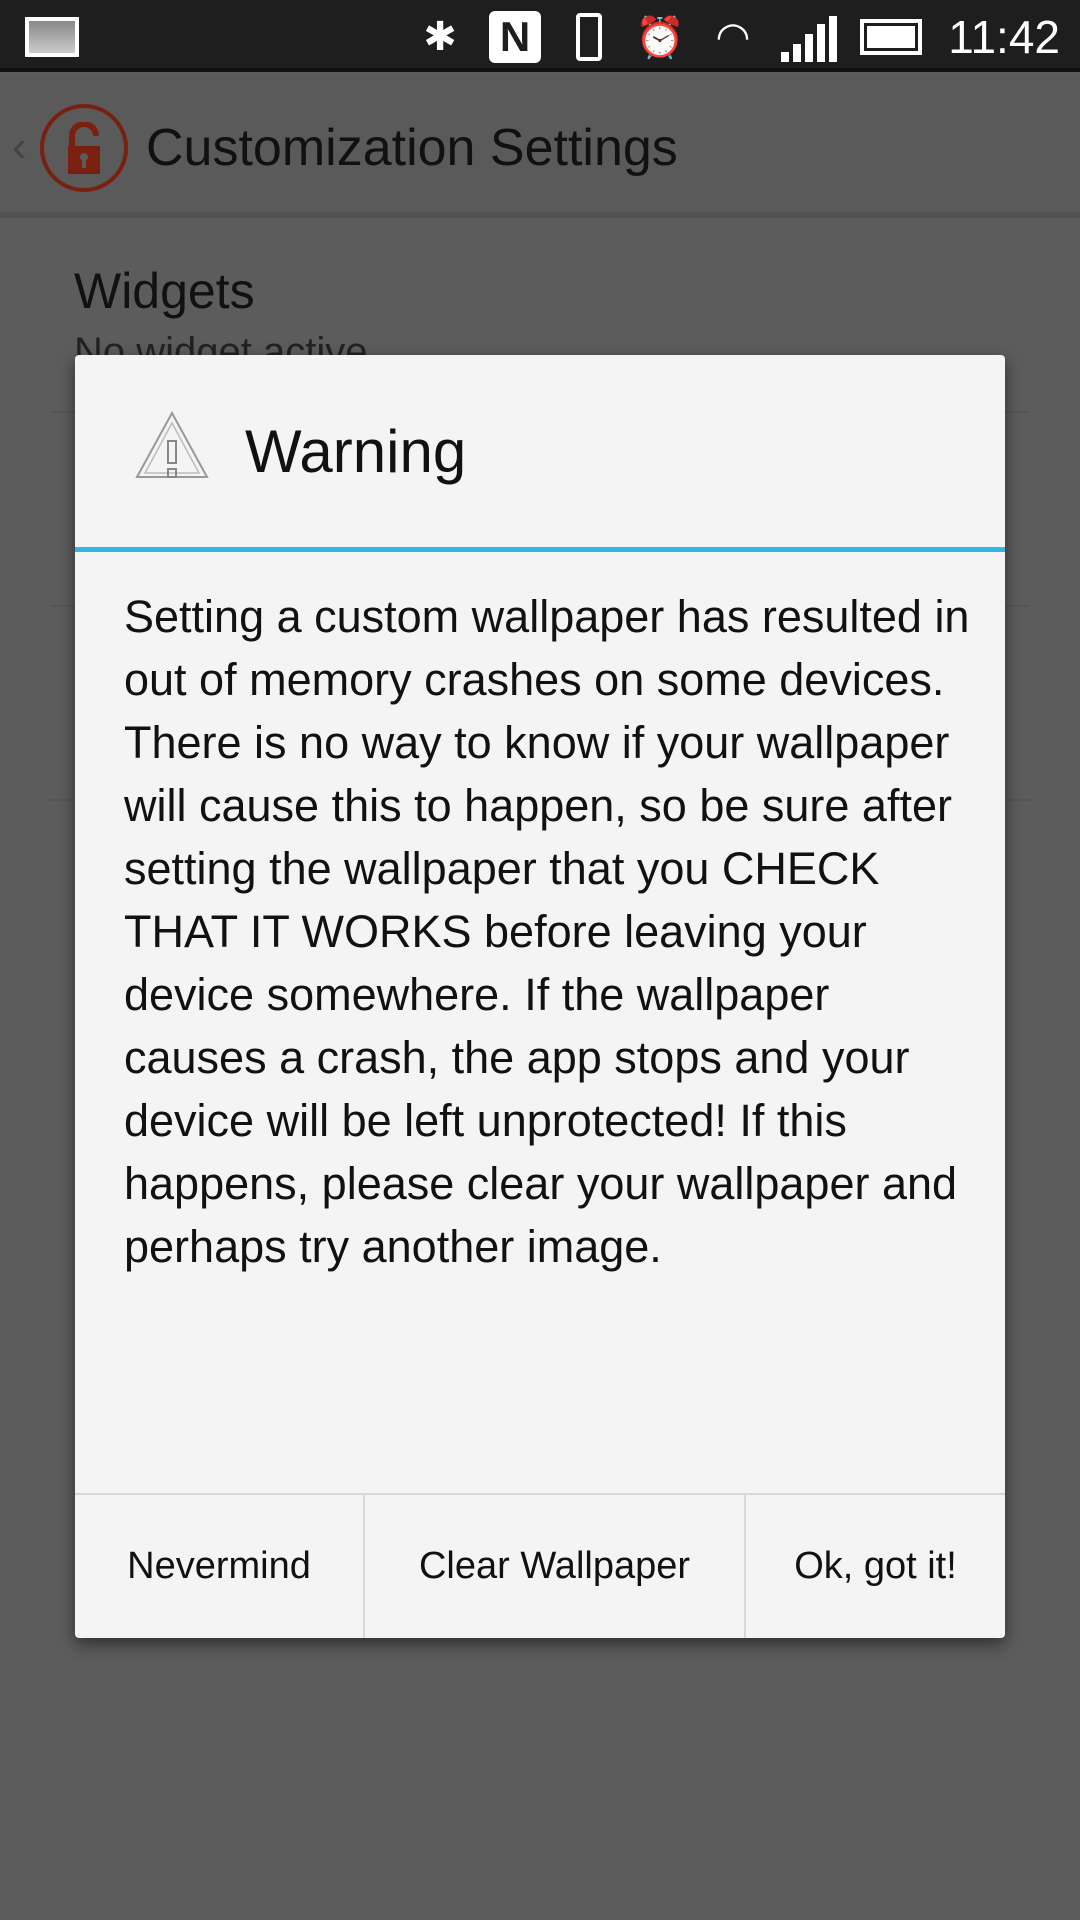 The width and height of the screenshot is (1080, 1920). Describe the element at coordinates (220, 1566) in the screenshot. I see `nevermind-button: Nevermind` at that location.